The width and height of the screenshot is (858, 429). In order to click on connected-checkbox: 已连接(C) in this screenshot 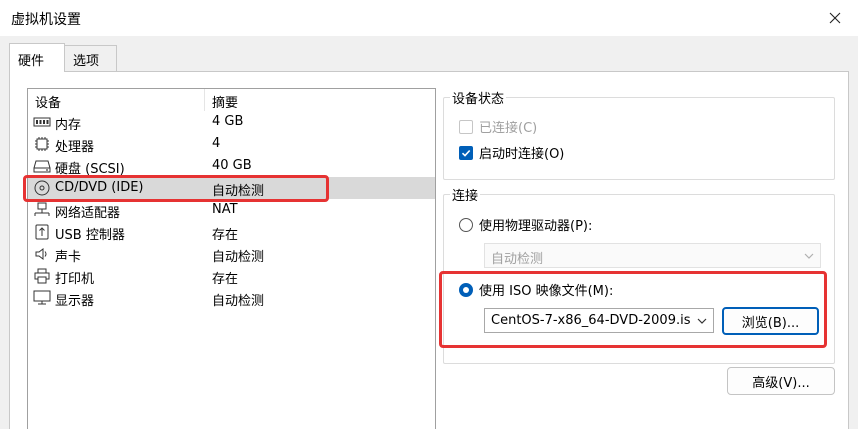, I will do `click(498, 126)`.